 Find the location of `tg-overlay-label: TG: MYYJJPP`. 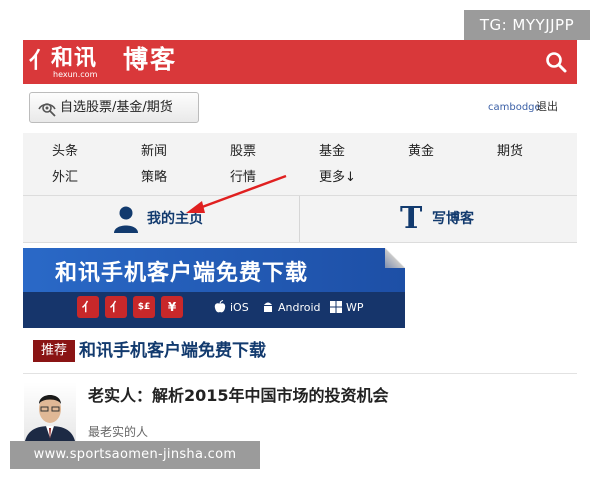

tg-overlay-label: TG: MYYJJPP is located at coordinates (527, 25).